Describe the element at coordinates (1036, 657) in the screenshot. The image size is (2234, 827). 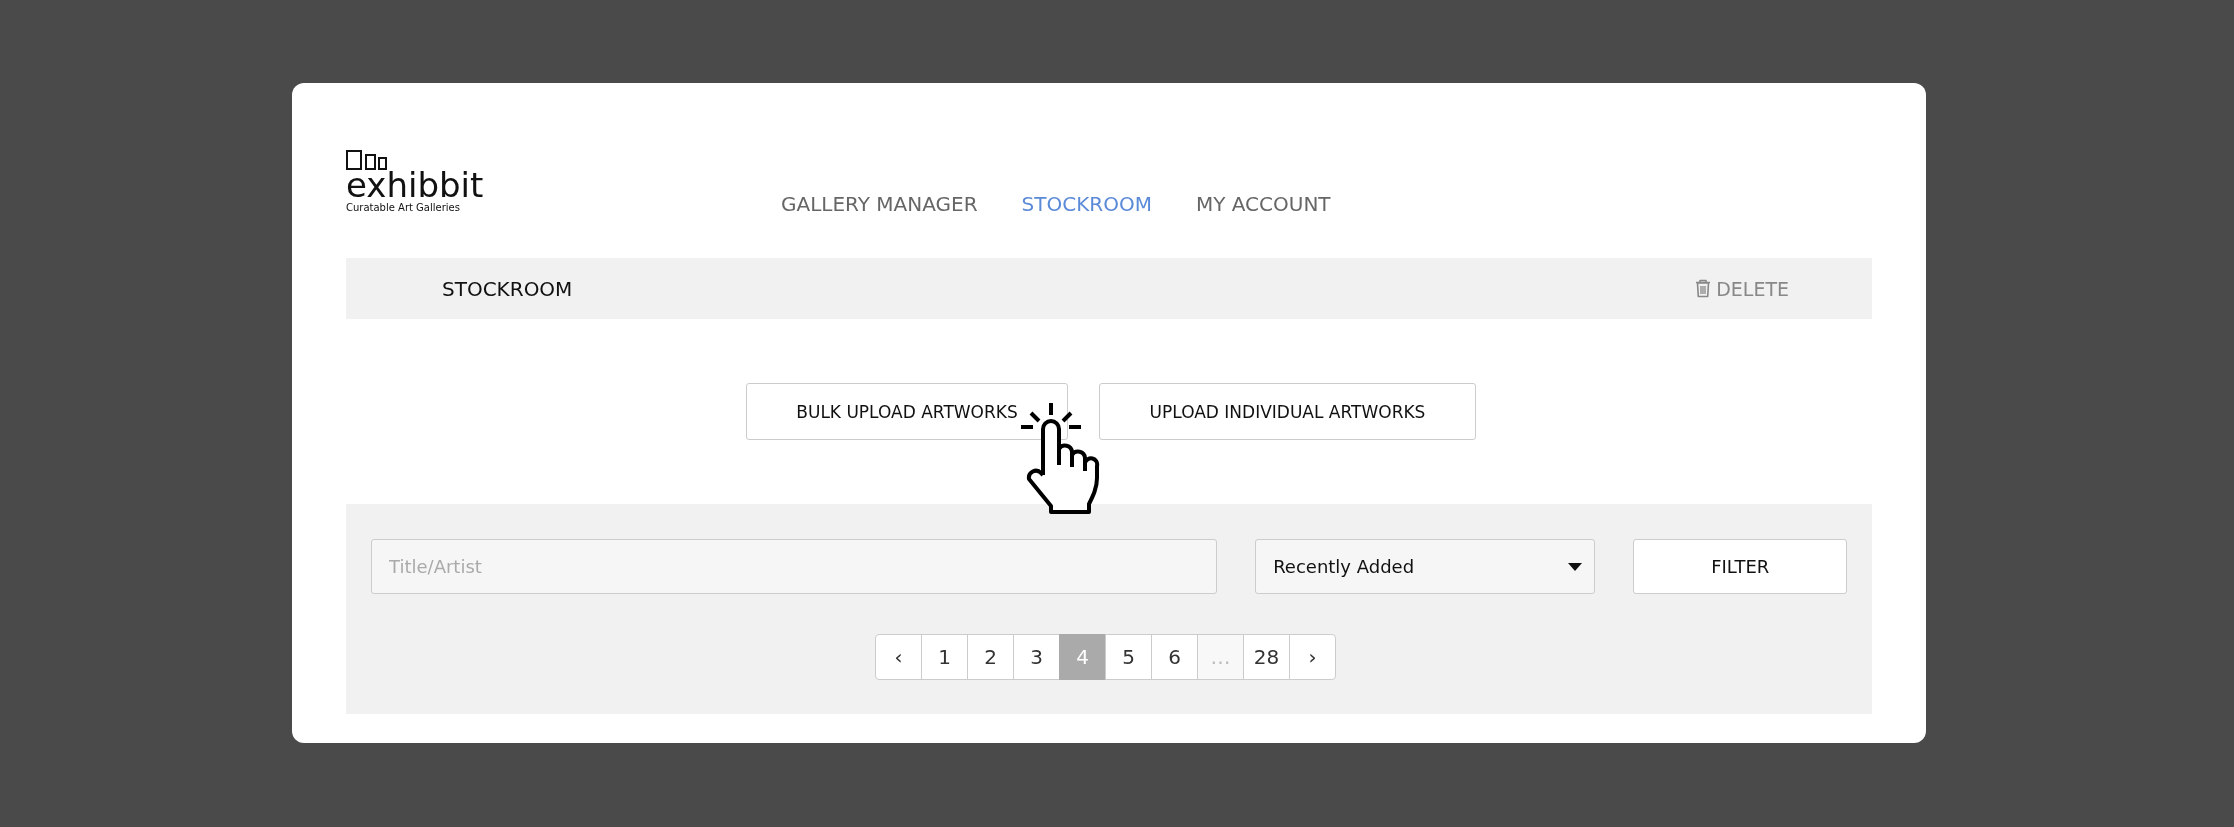
I see `page-button: 3` at that location.